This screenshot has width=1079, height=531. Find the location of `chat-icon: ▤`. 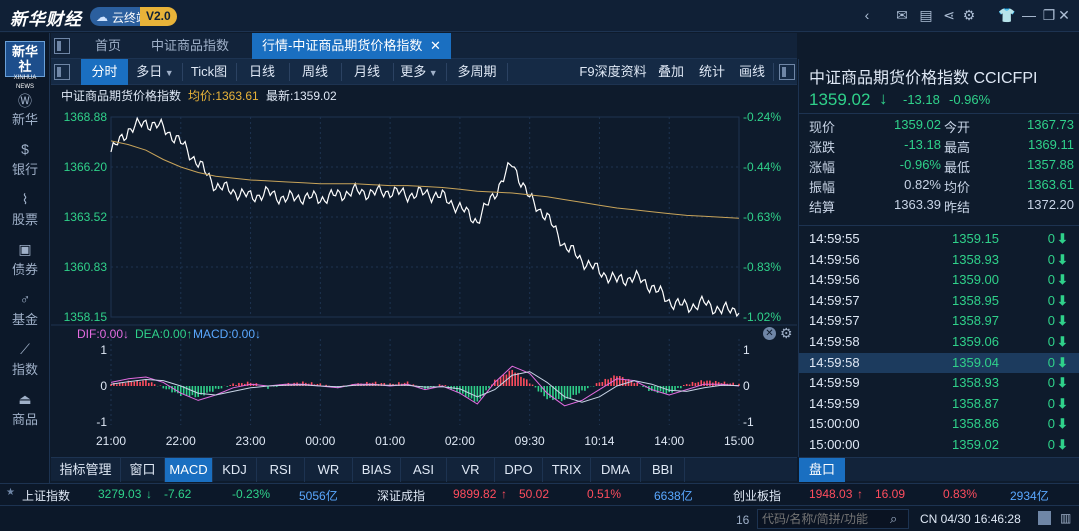

chat-icon: ▤ is located at coordinates (926, 15).